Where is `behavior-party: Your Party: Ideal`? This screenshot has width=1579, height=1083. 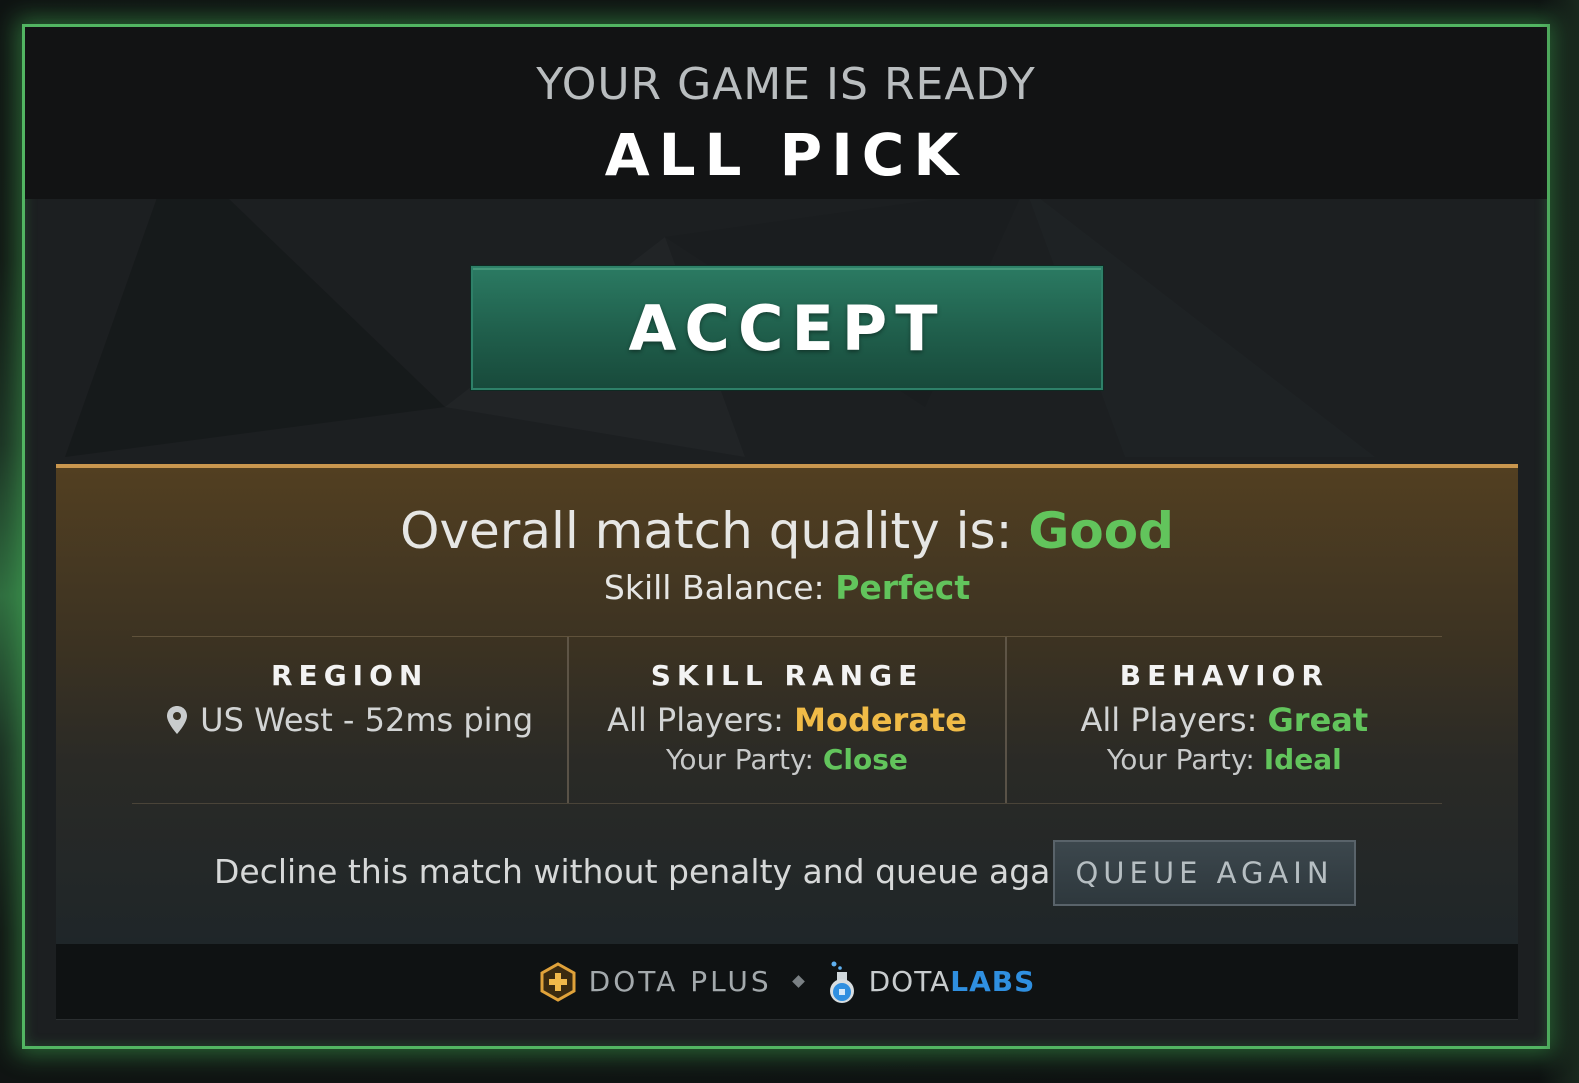
behavior-party: Your Party: Ideal is located at coordinates (1224, 759).